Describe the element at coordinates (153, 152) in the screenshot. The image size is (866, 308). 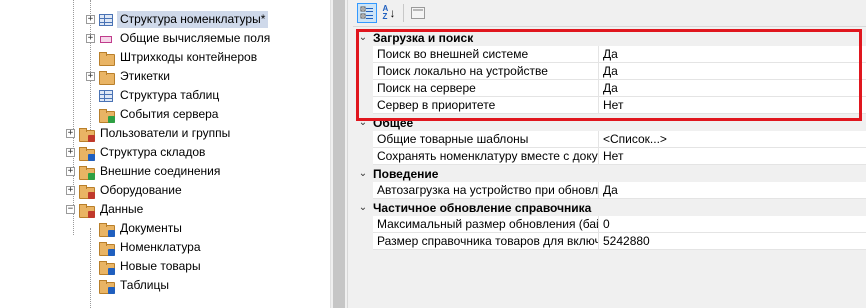
I see `tree-item-label: Структура складов` at that location.